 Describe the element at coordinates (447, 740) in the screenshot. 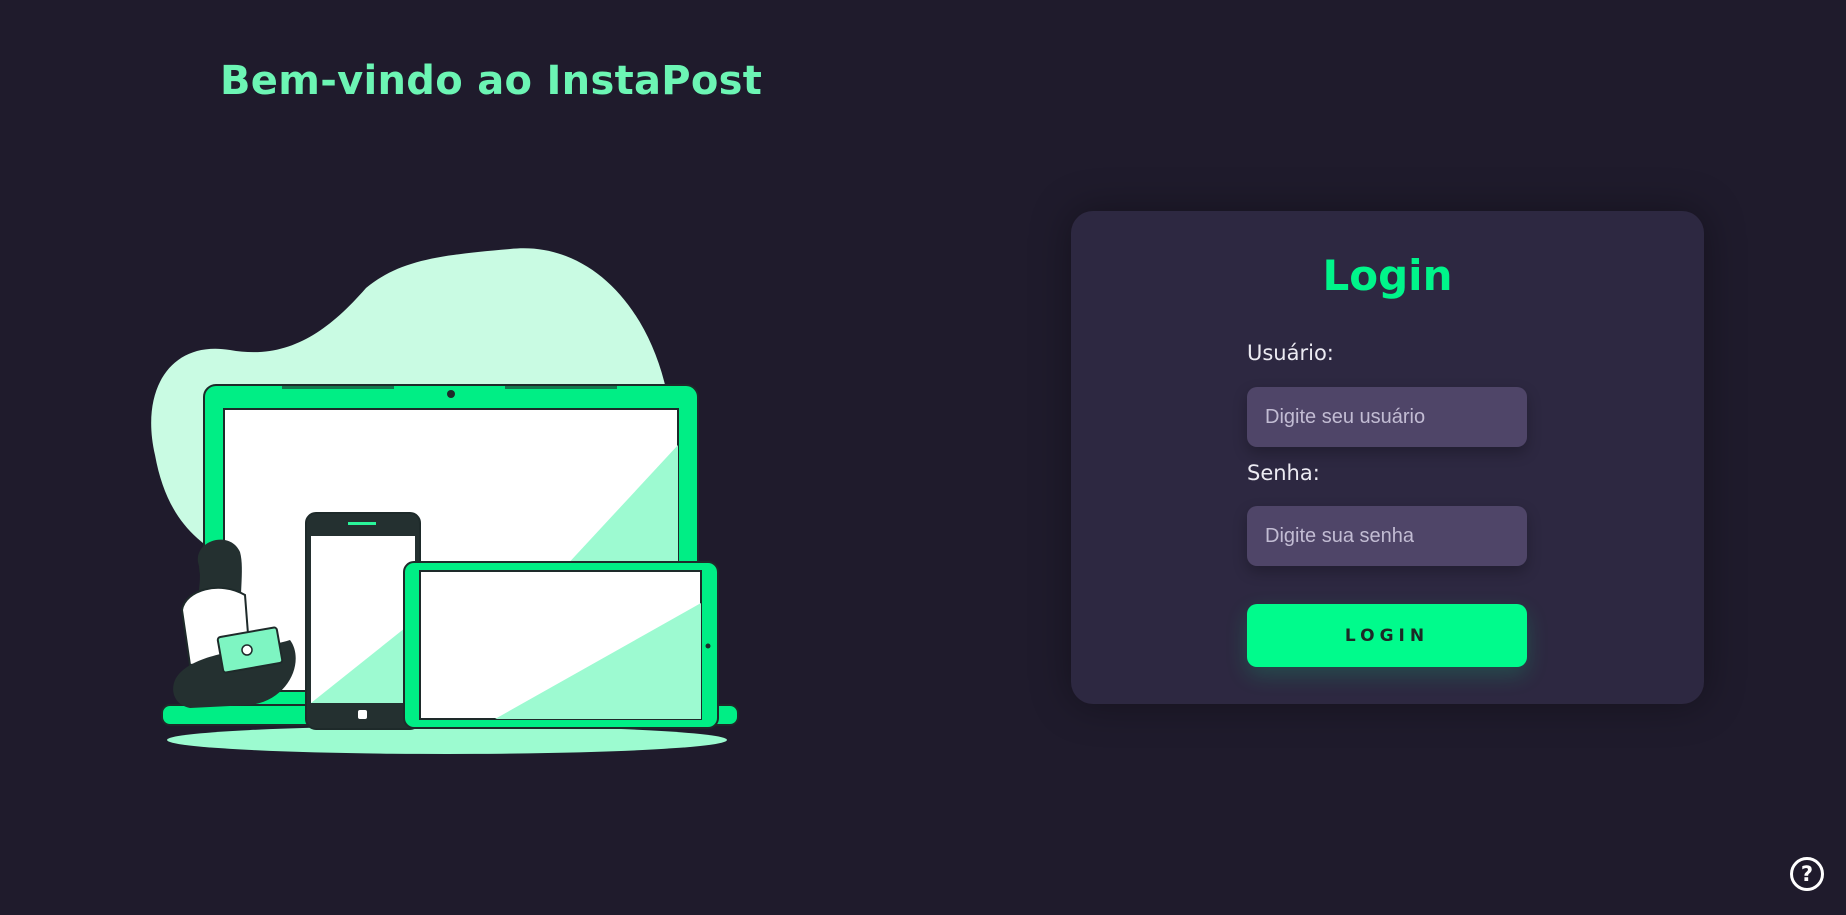

I see `floor-shadow` at that location.